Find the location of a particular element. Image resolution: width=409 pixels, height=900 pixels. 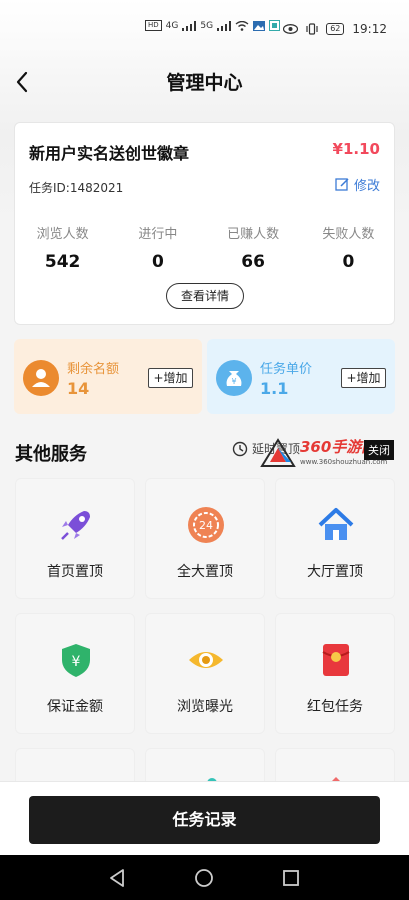

battery-icon: 62 is located at coordinates (335, 29).